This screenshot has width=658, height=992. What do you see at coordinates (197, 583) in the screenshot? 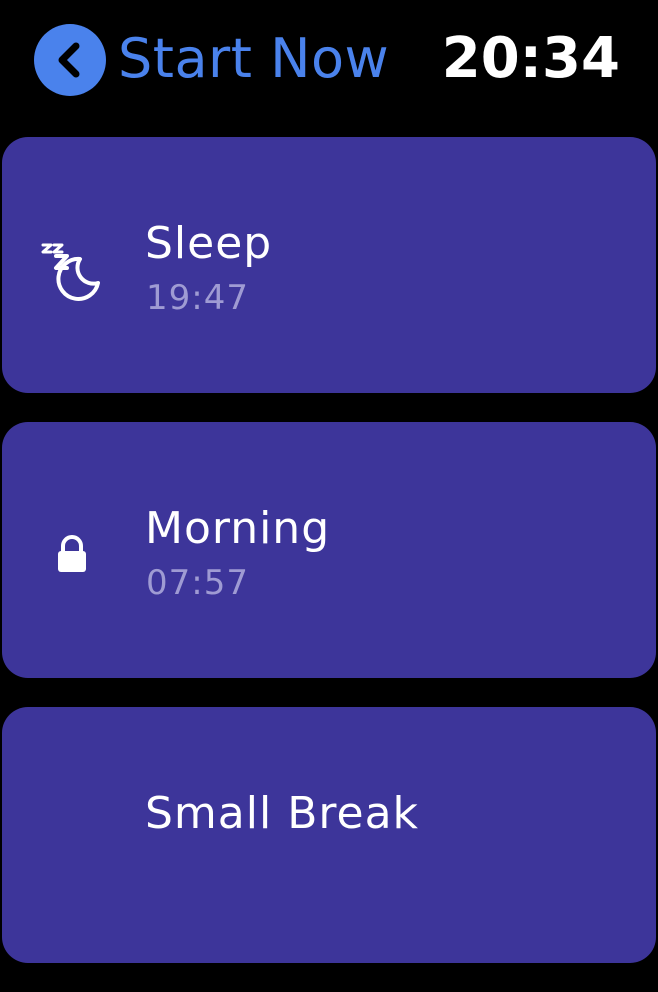
I see `schedule-time: 07:57` at bounding box center [197, 583].